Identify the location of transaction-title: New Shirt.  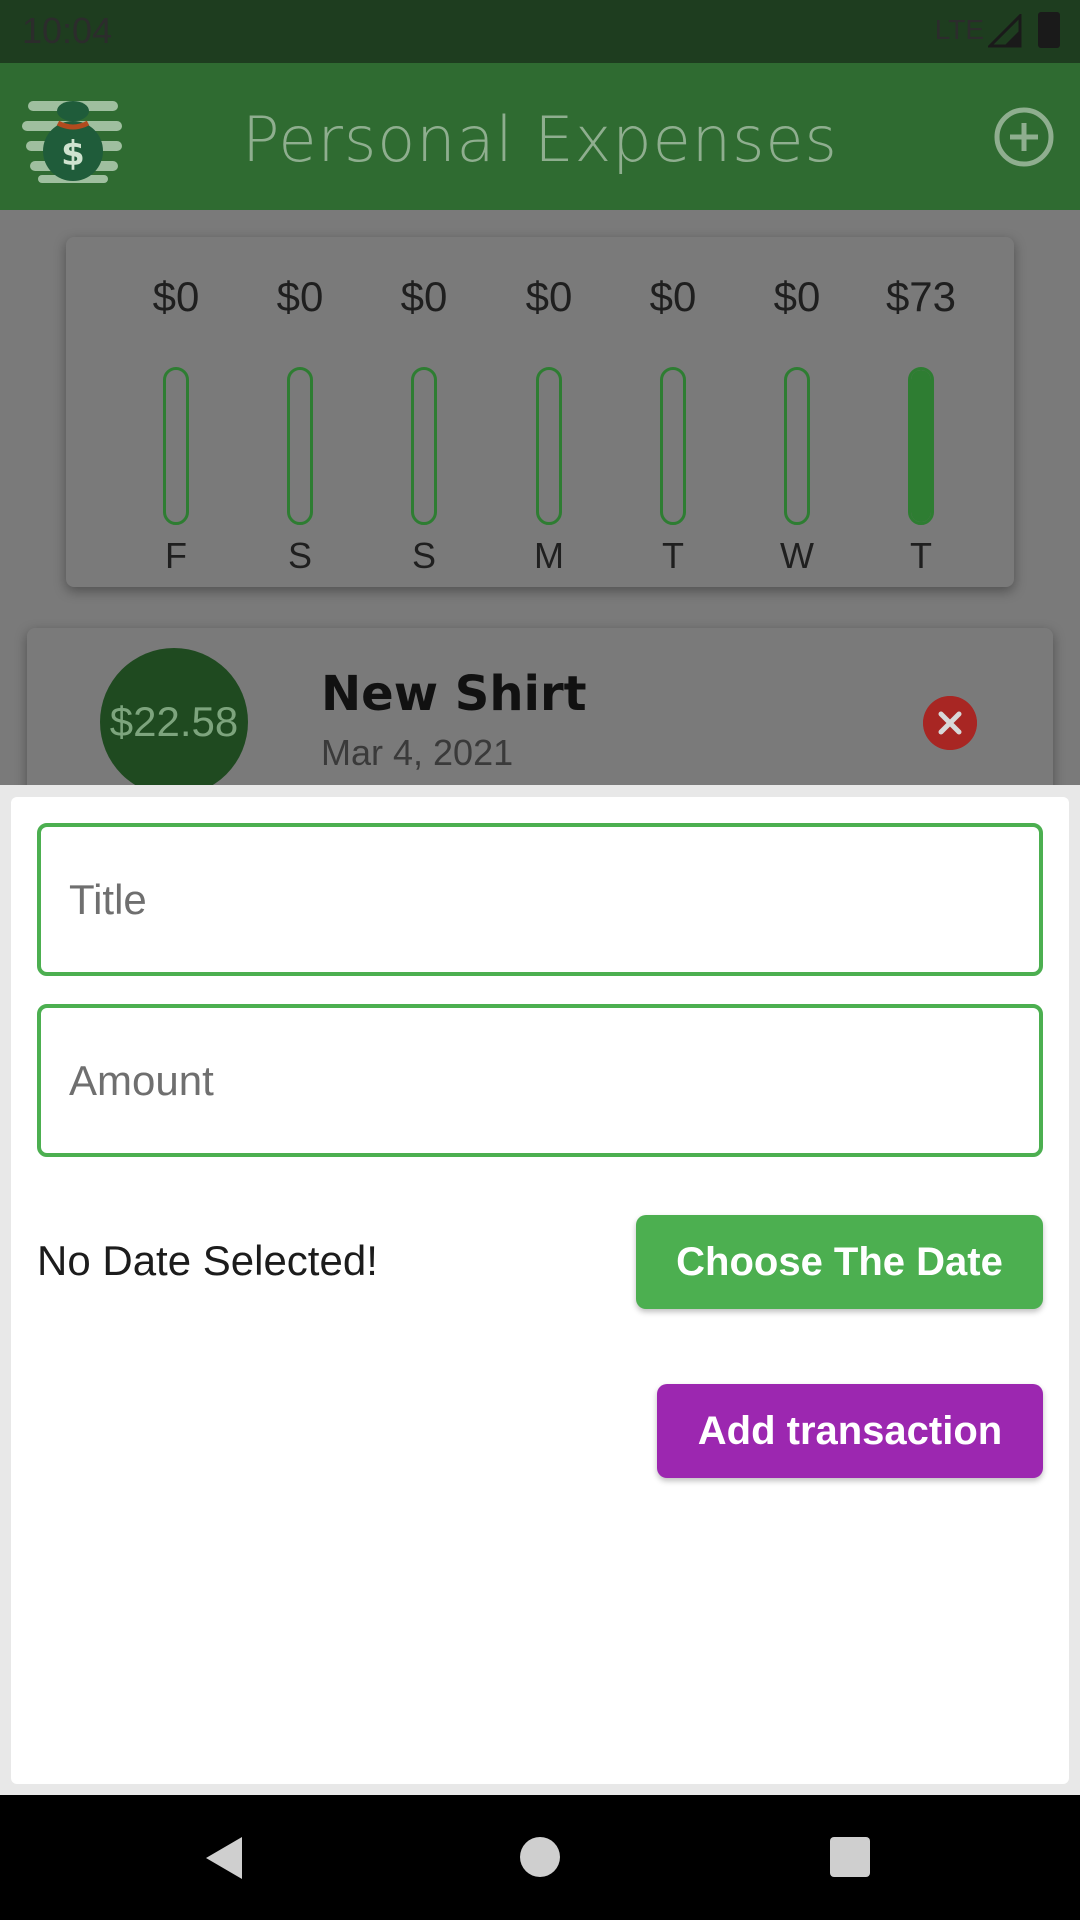
(454, 694).